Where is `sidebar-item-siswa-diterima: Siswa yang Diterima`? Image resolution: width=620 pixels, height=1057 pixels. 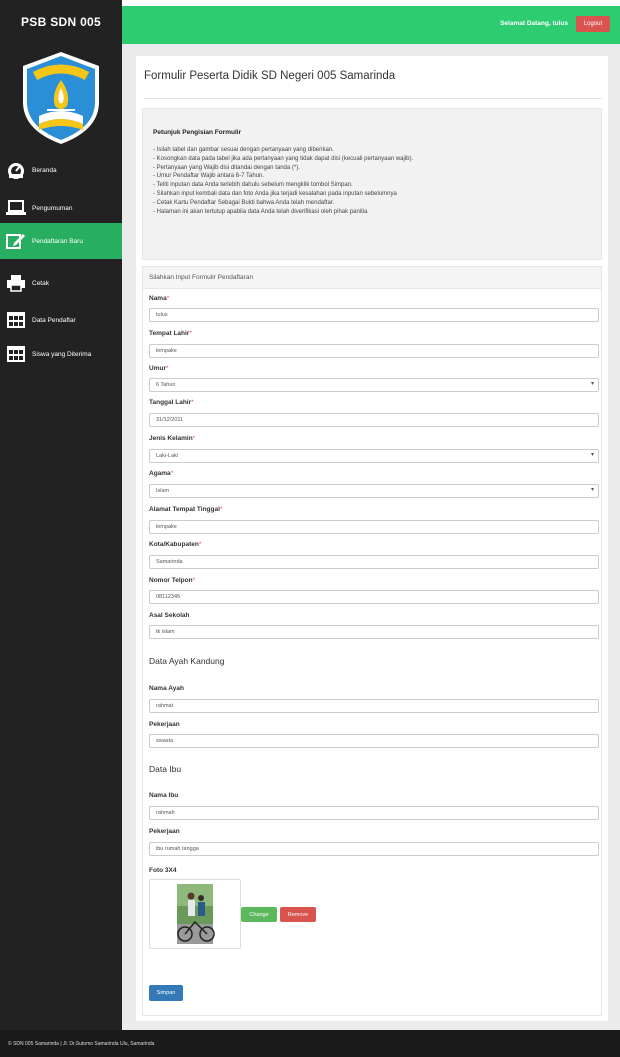 sidebar-item-siswa-diterima: Siswa yang Diterima is located at coordinates (61, 354).